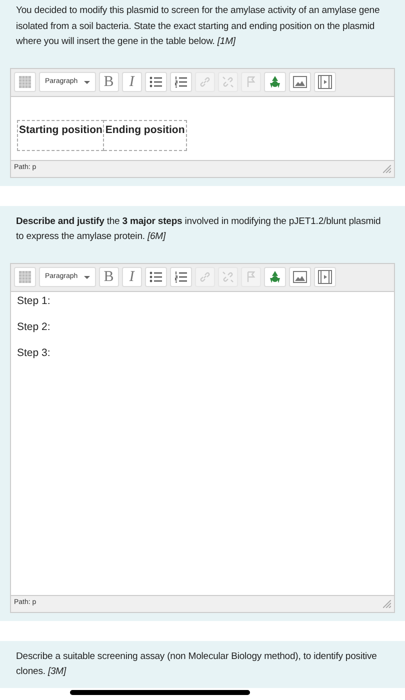  I want to click on question-text: Describe and justify the 3 major steps involved in modifying the pJET1.2/blunt plasmid to express the amylase protein. [6M], so click(199, 229).